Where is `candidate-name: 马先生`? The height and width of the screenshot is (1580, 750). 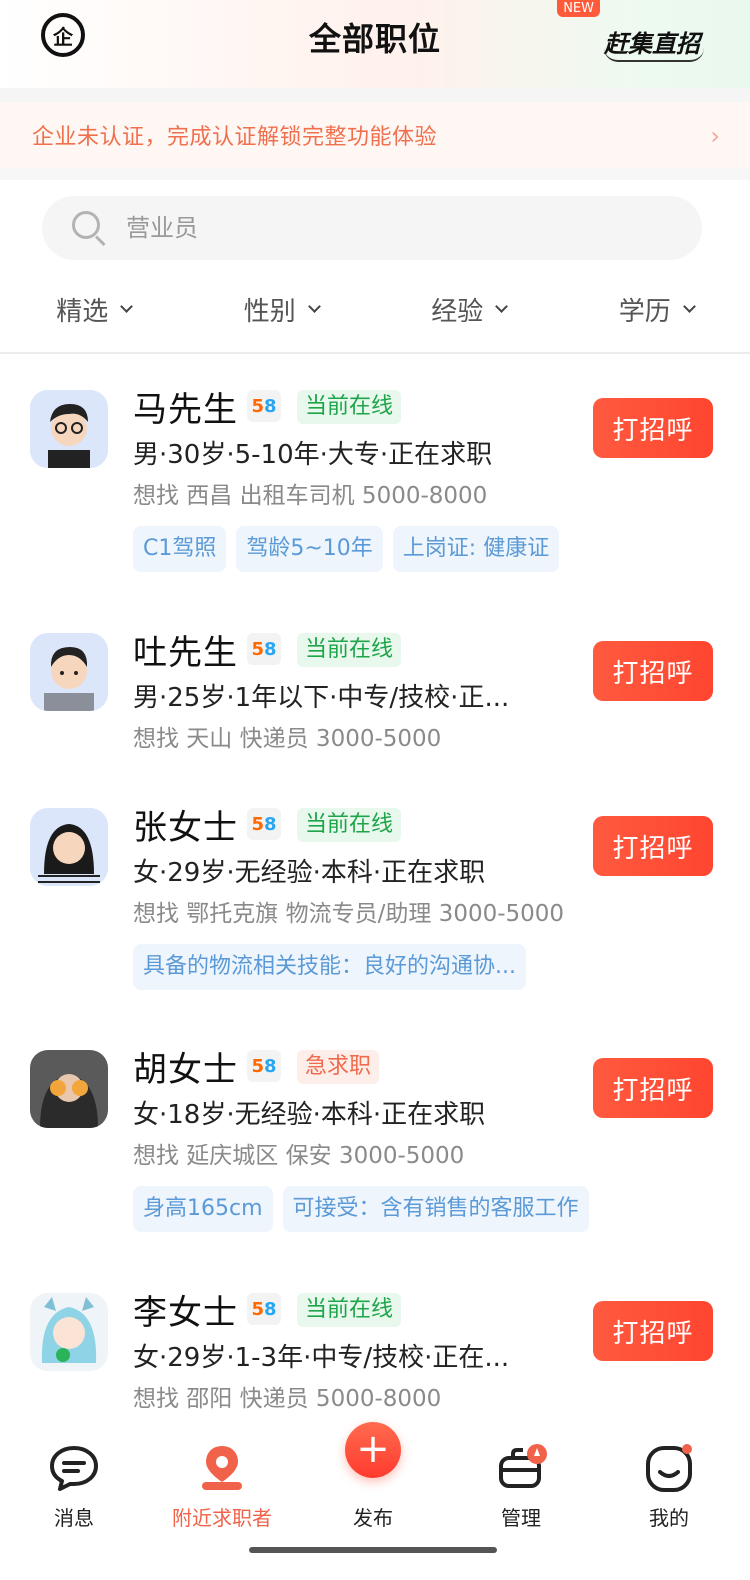 candidate-name: 马先生 is located at coordinates (185, 410).